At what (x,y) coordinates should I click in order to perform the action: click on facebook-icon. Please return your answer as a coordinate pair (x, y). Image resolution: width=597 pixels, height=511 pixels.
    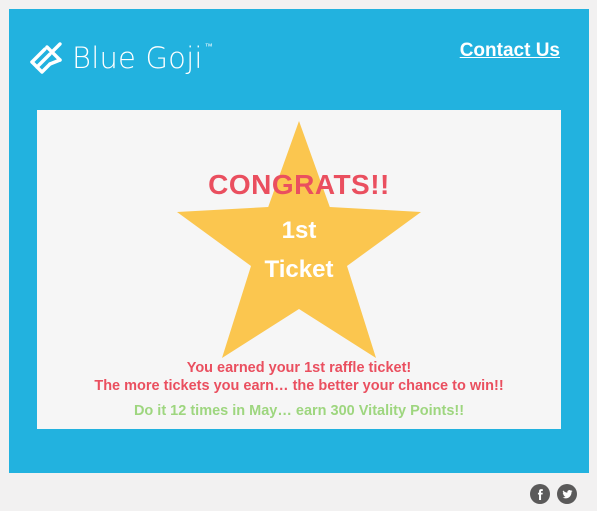
    Looking at the image, I should click on (540, 494).